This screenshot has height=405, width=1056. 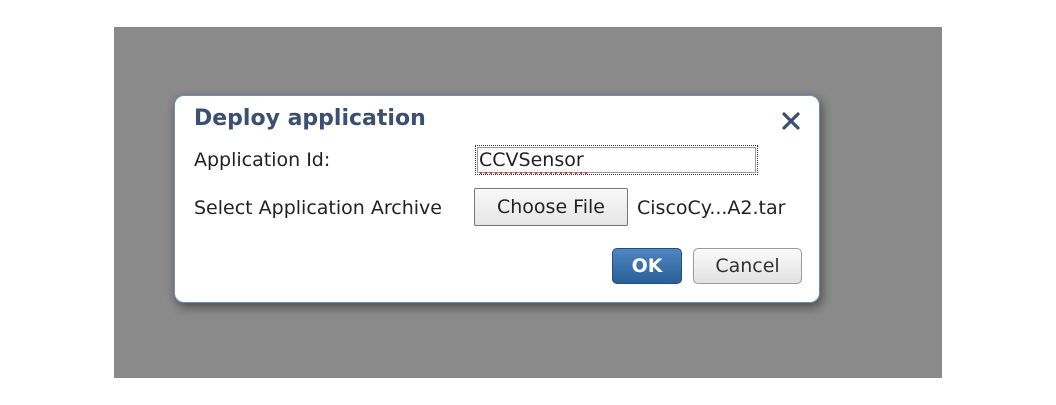 I want to click on cancel-button: Cancel, so click(x=747, y=266).